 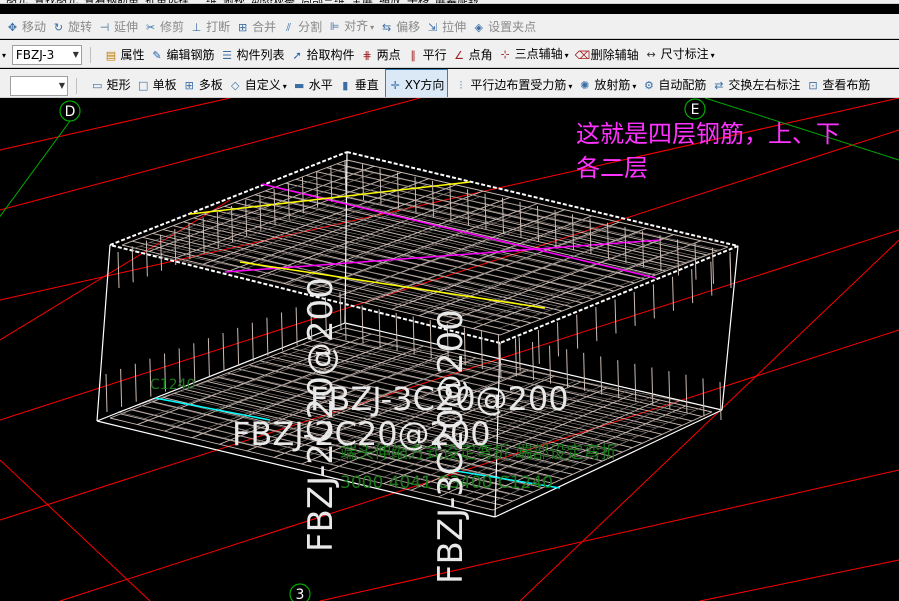 I want to click on toolbar-three-point-axis-button: ⊹ 三点辅轴 ▾, so click(x=534, y=53).